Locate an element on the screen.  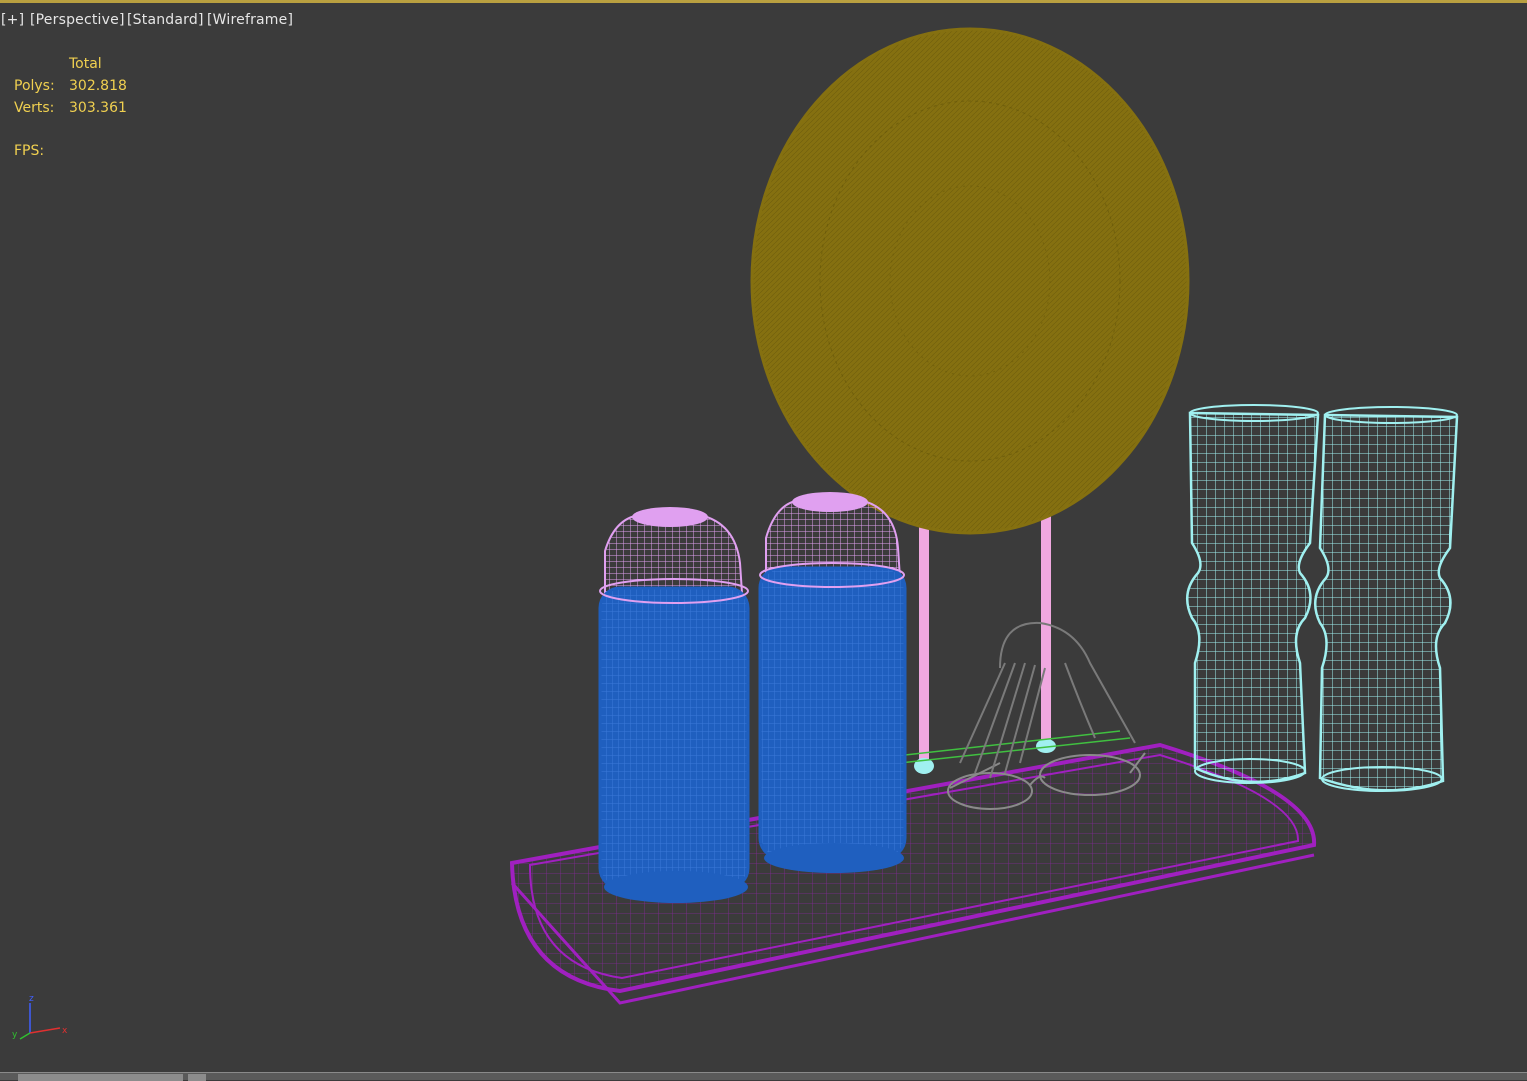
spray-bottle-right is located at coordinates (832, 682).